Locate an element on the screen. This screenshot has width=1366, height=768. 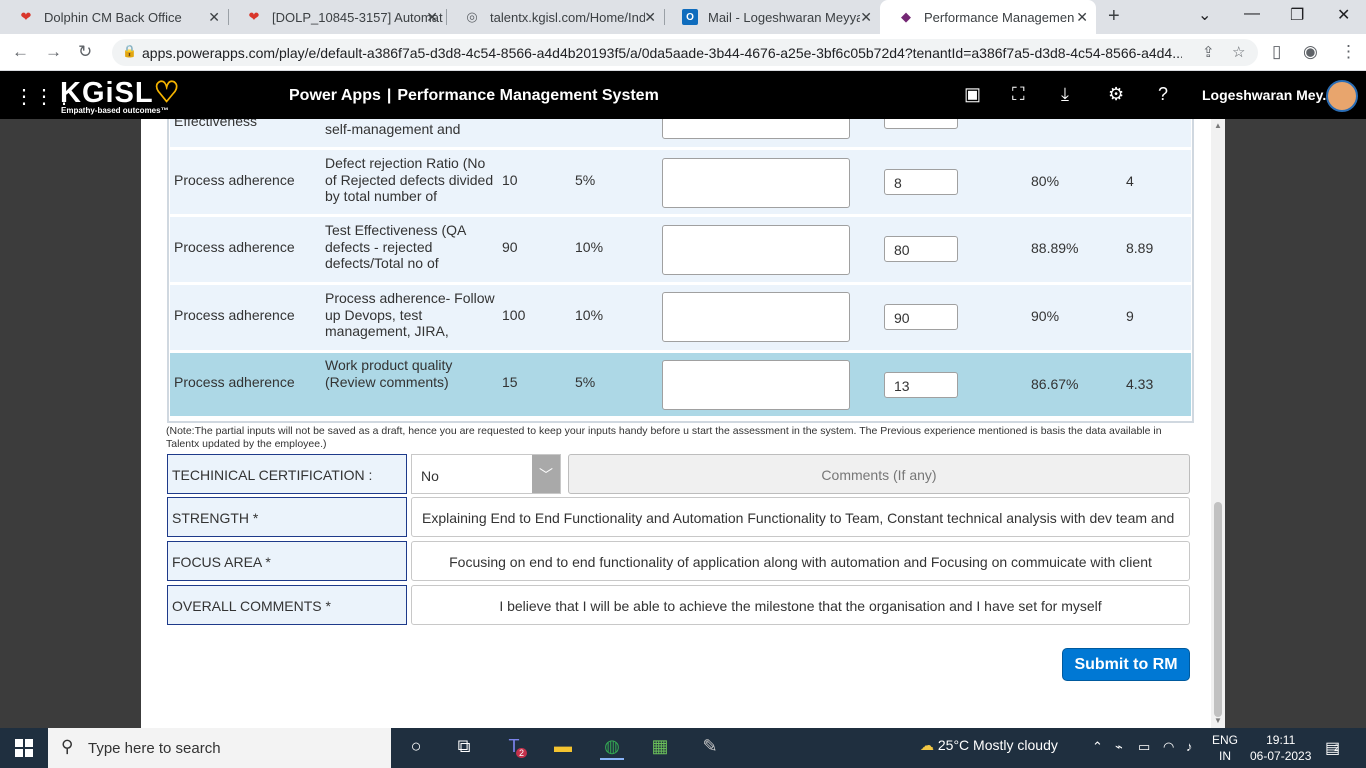
logo-tagline: Empathy-based outcomes™ is located at coordinates (115, 110).